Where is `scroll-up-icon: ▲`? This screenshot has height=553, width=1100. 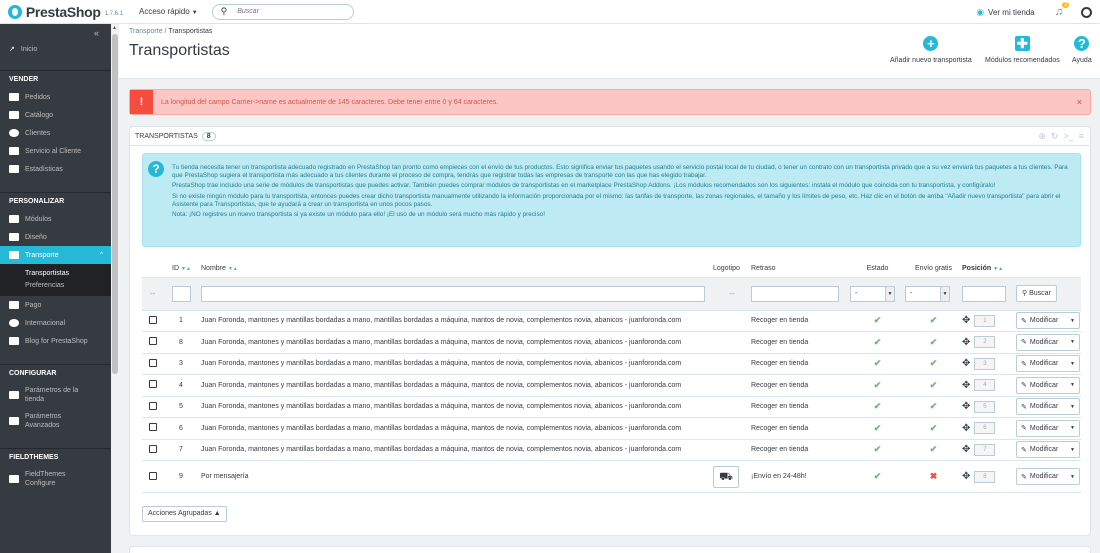 scroll-up-icon: ▲ is located at coordinates (114, 28).